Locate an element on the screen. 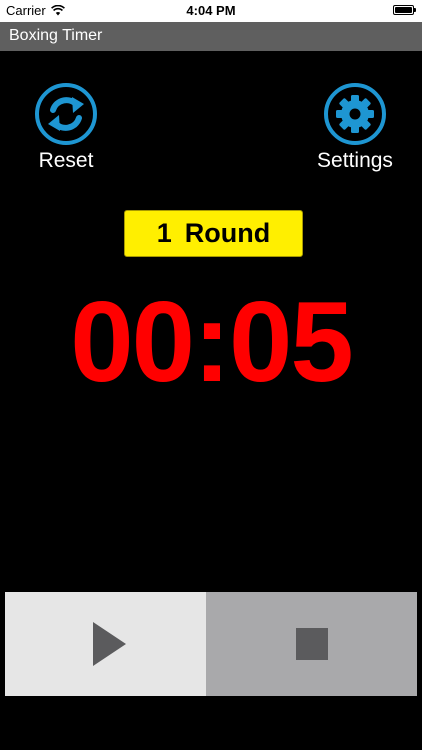 The image size is (422, 750). settings-label: Settings is located at coordinates (355, 160).